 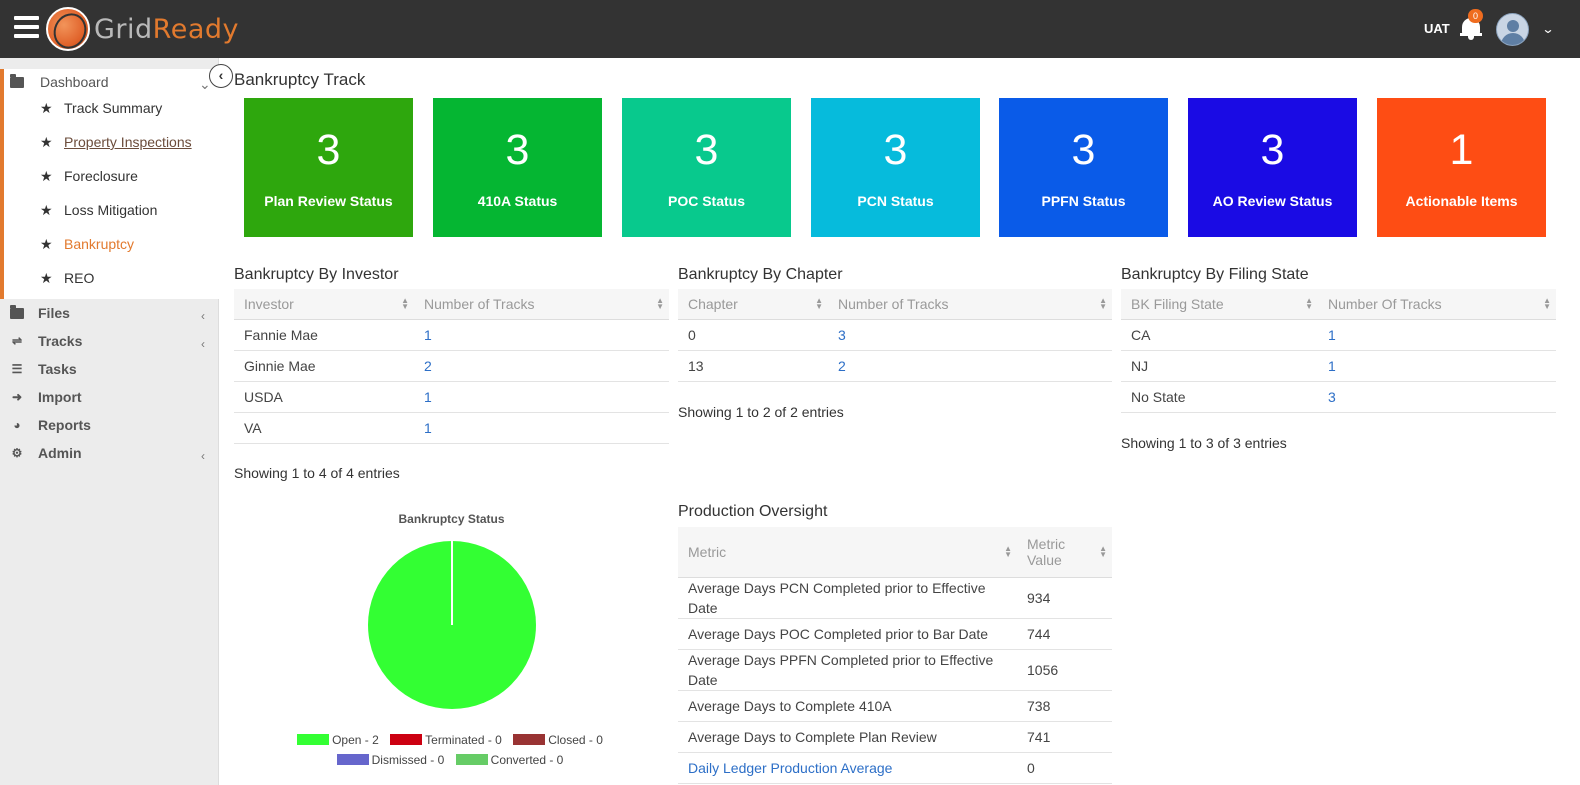 I want to click on sidebar-item-label: Files, so click(x=54, y=313).